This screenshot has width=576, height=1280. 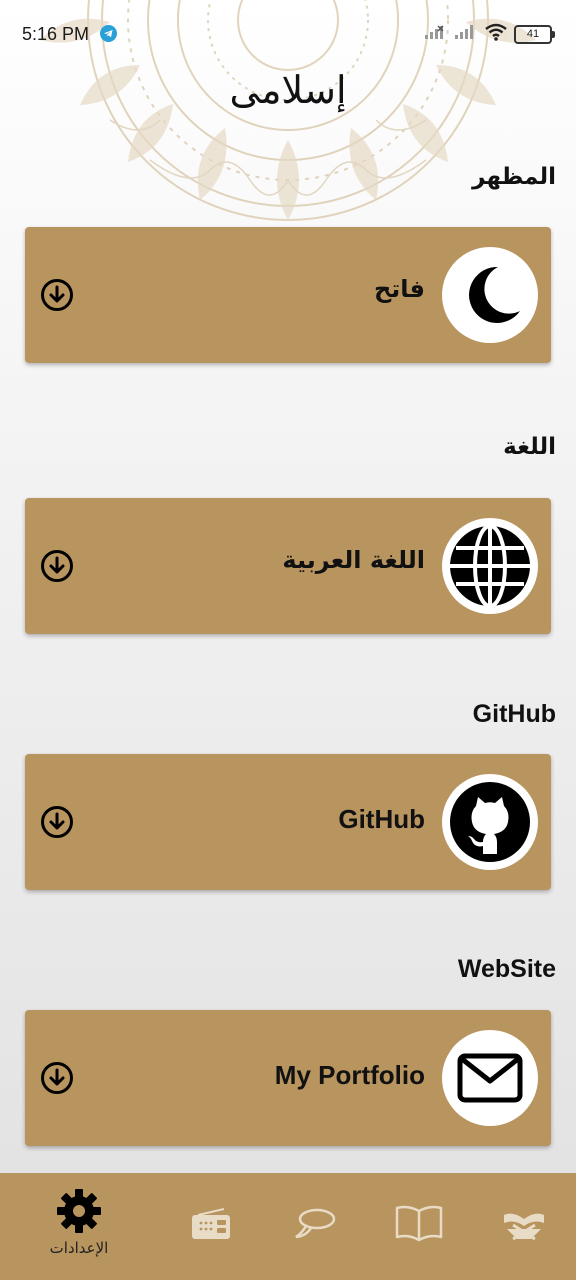 What do you see at coordinates (353, 560) in the screenshot?
I see `language-label: اللغة العربية` at bounding box center [353, 560].